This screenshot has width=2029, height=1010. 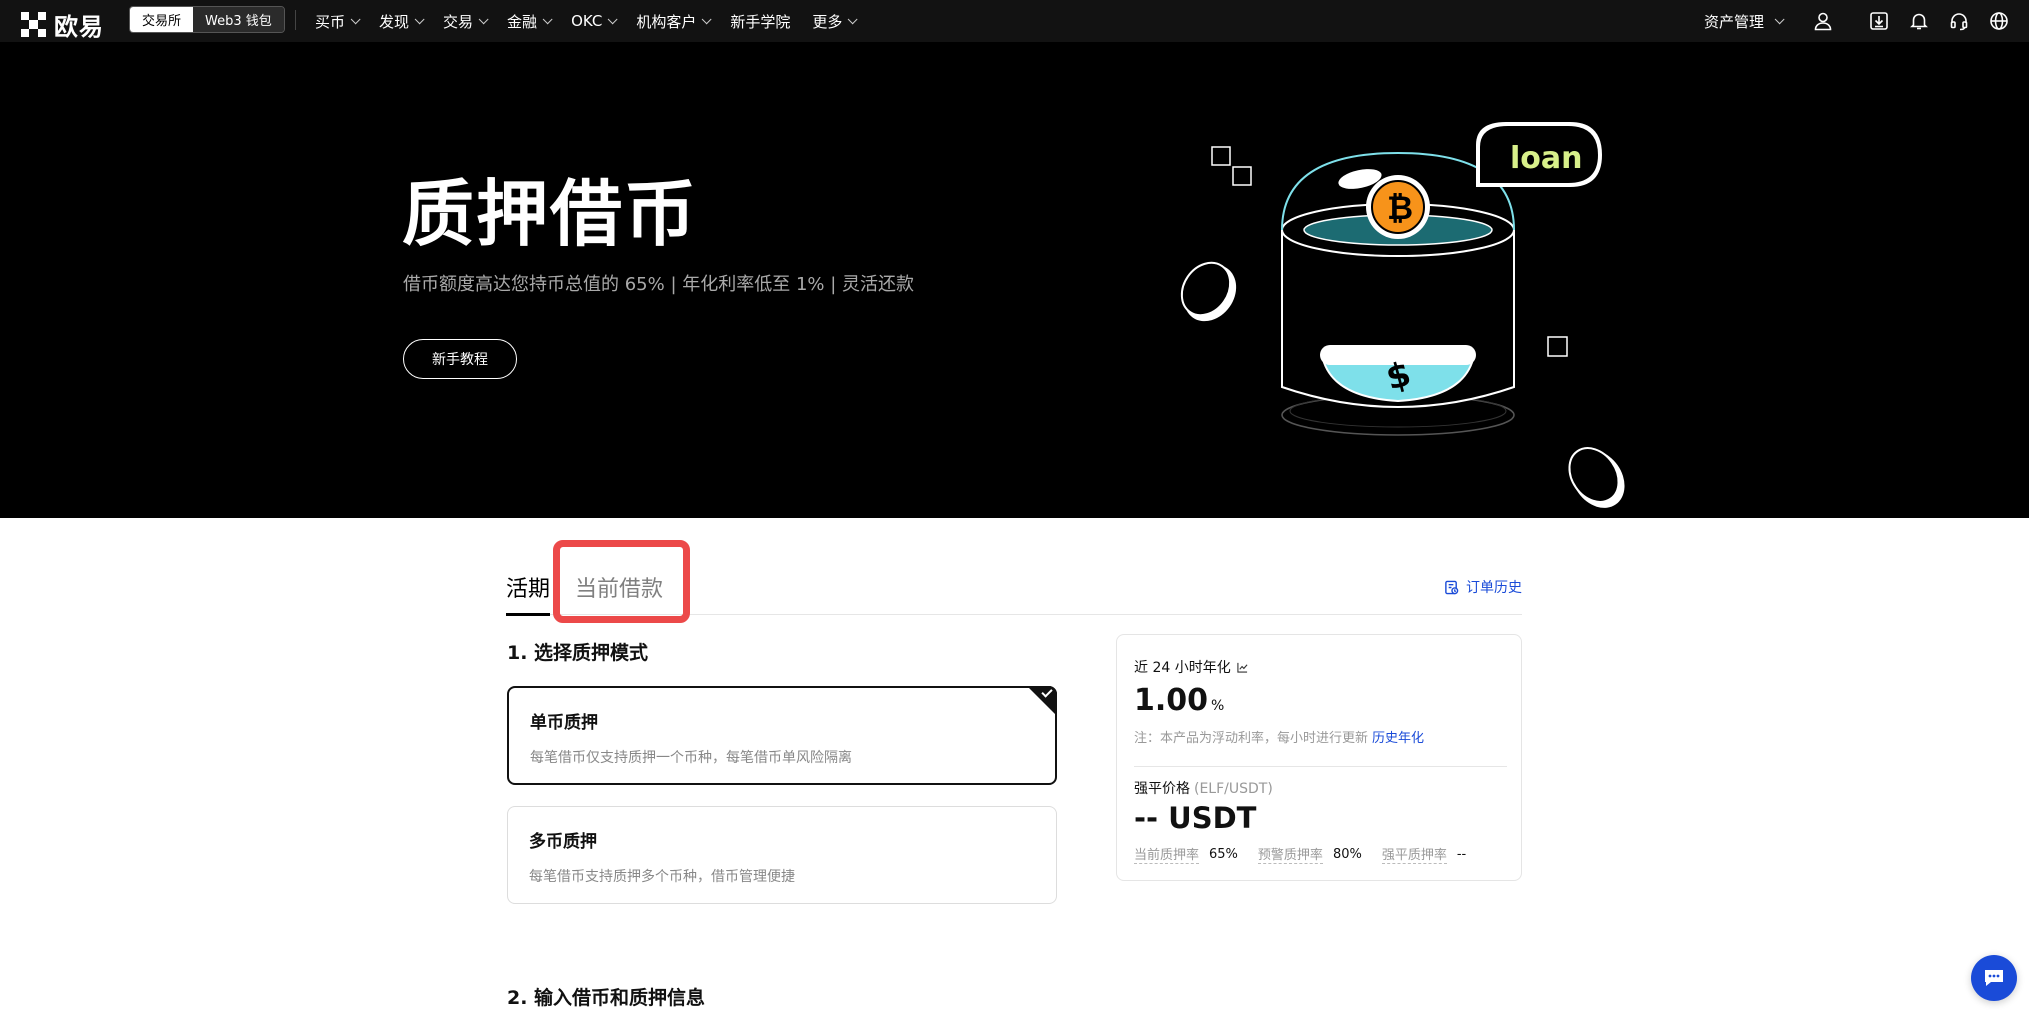 I want to click on selected-check-icon, so click(x=1042, y=701).